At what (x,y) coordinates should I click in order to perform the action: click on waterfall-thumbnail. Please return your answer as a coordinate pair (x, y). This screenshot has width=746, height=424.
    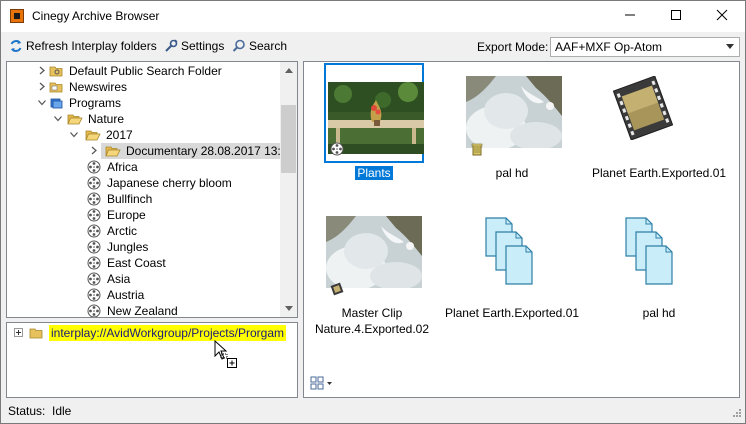
    Looking at the image, I should click on (374, 253).